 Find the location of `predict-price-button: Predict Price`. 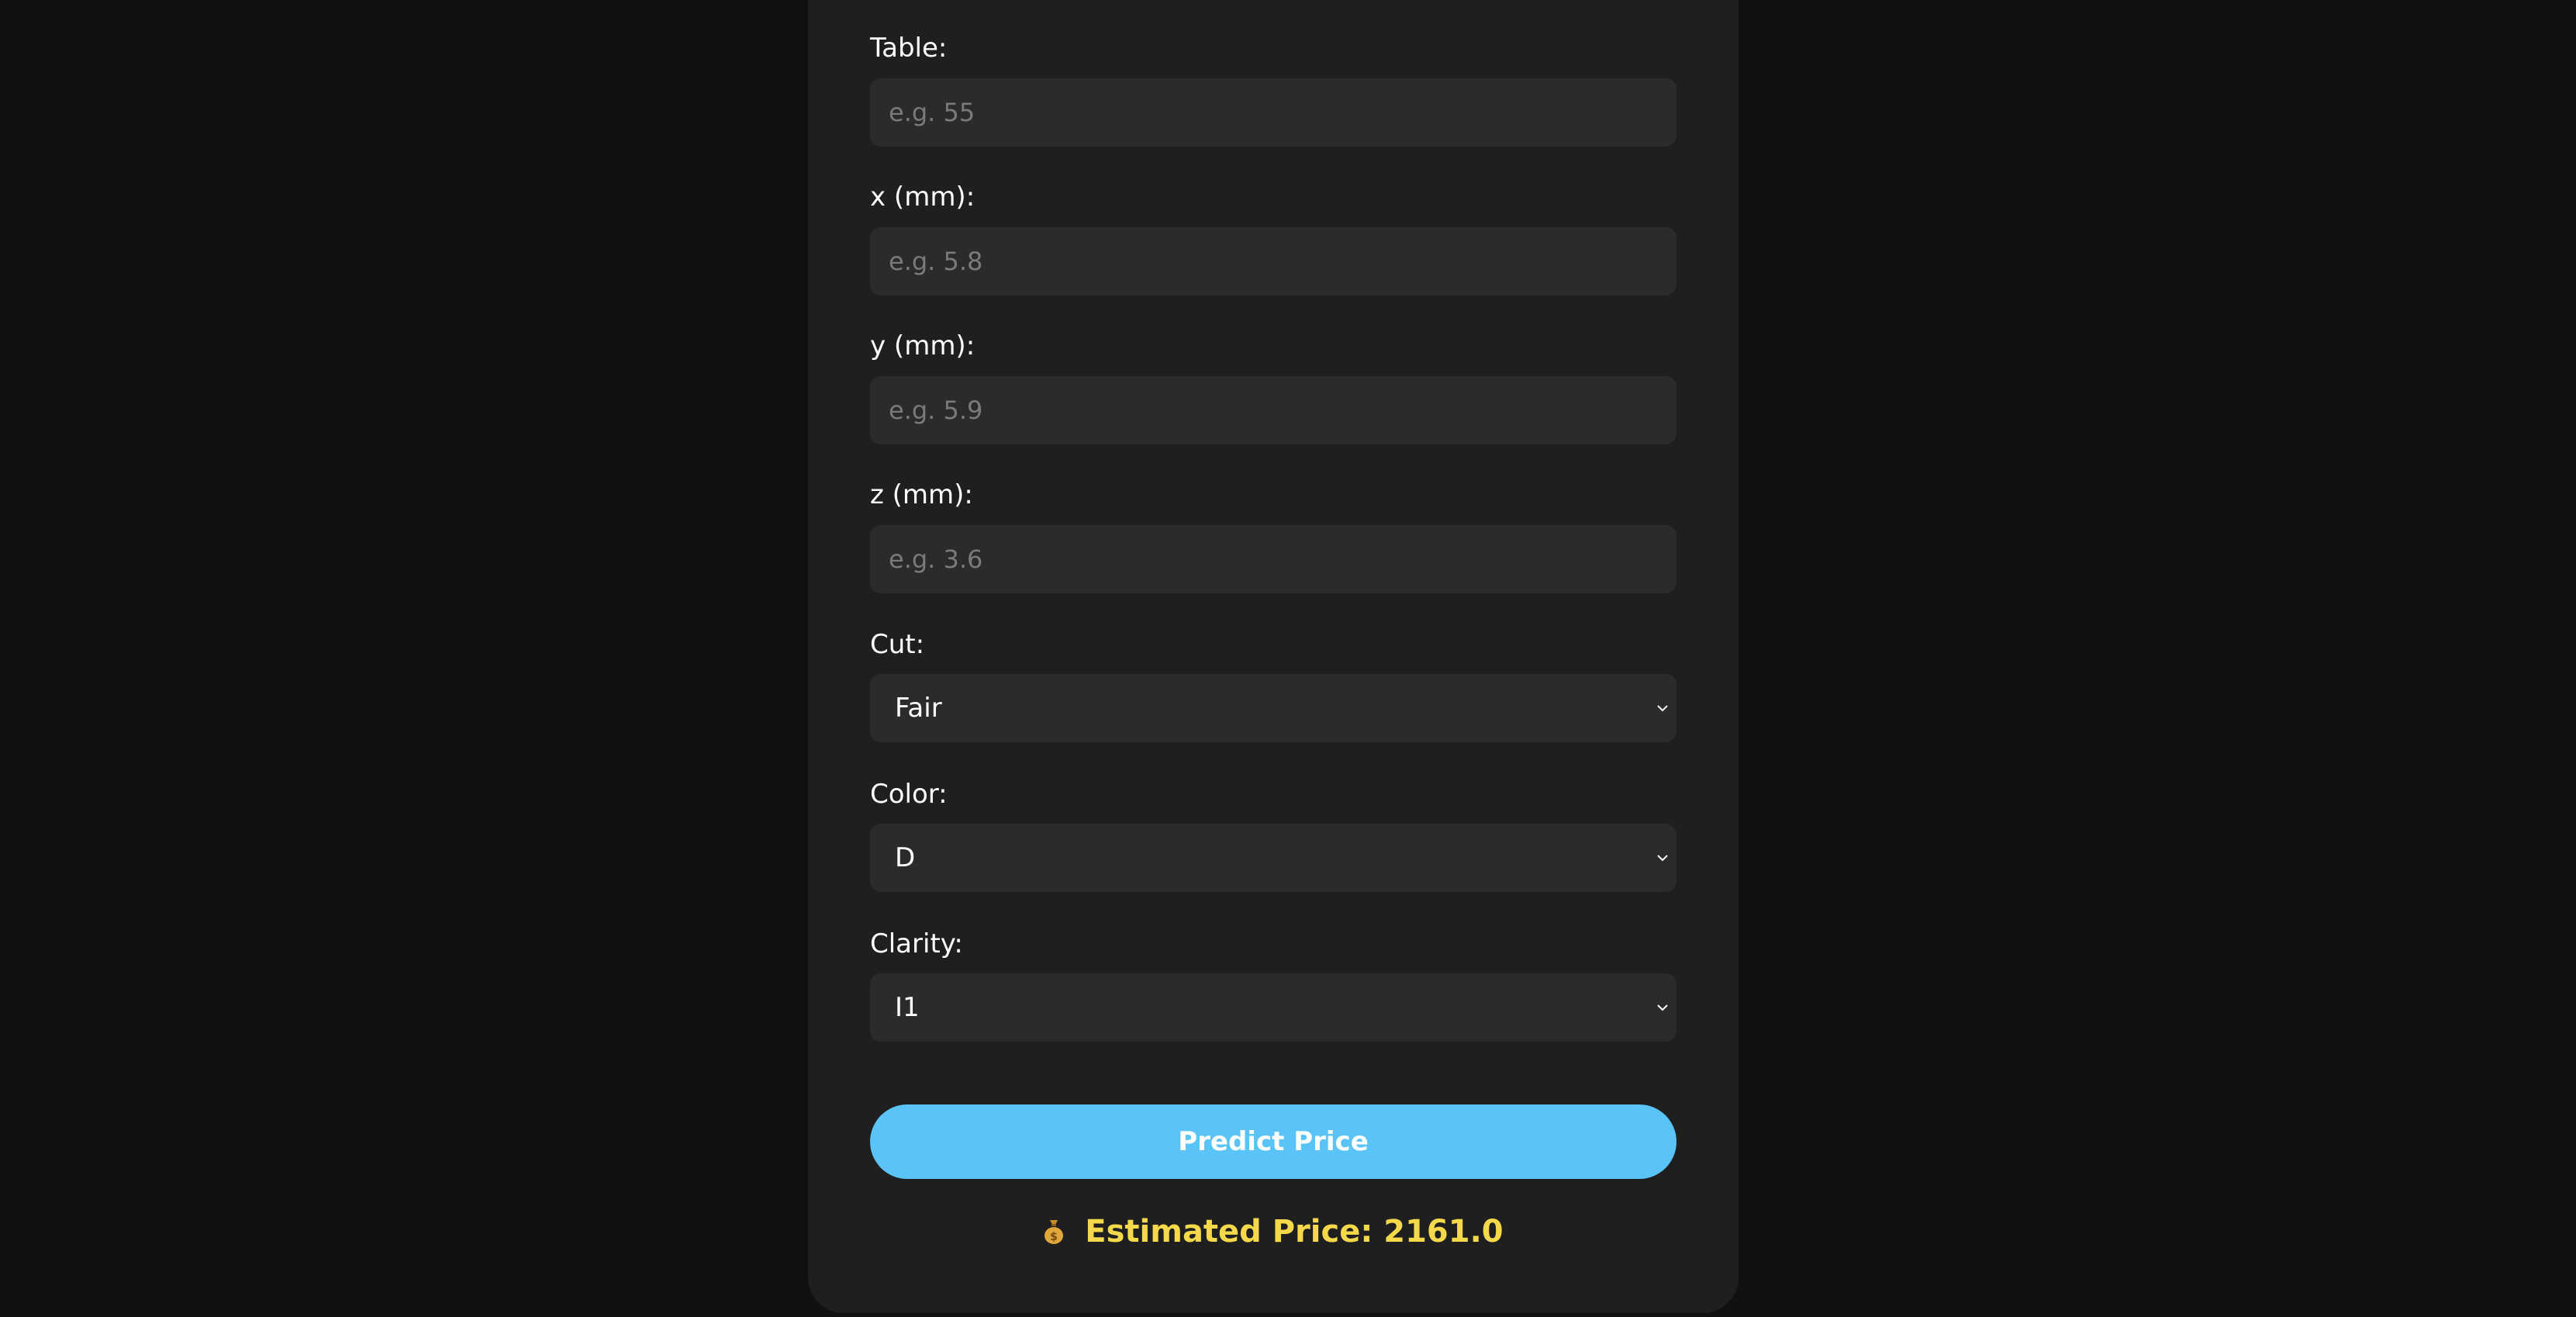

predict-price-button: Predict Price is located at coordinates (1273, 1141).